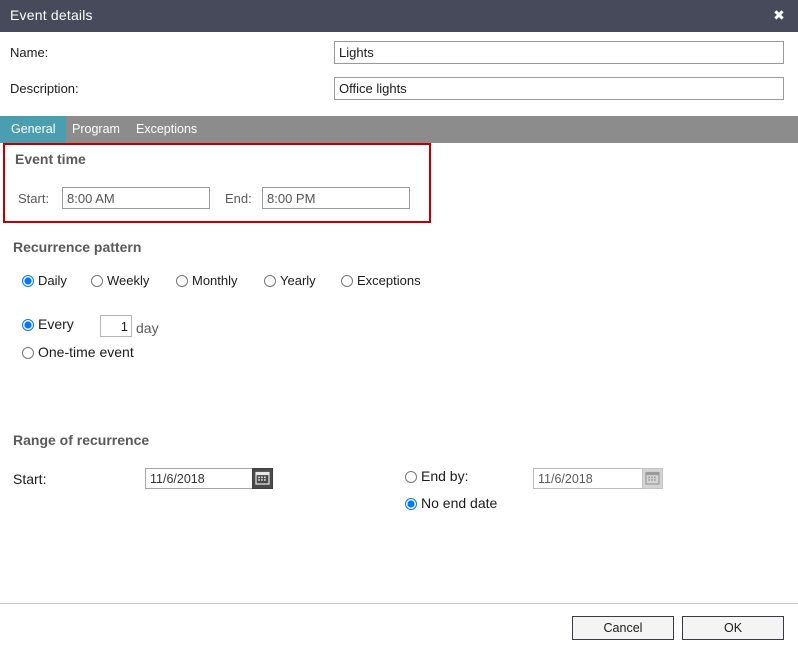 Image resolution: width=798 pixels, height=647 pixels. What do you see at coordinates (28, 281) in the screenshot?
I see `radio-recurrence-daily-input` at bounding box center [28, 281].